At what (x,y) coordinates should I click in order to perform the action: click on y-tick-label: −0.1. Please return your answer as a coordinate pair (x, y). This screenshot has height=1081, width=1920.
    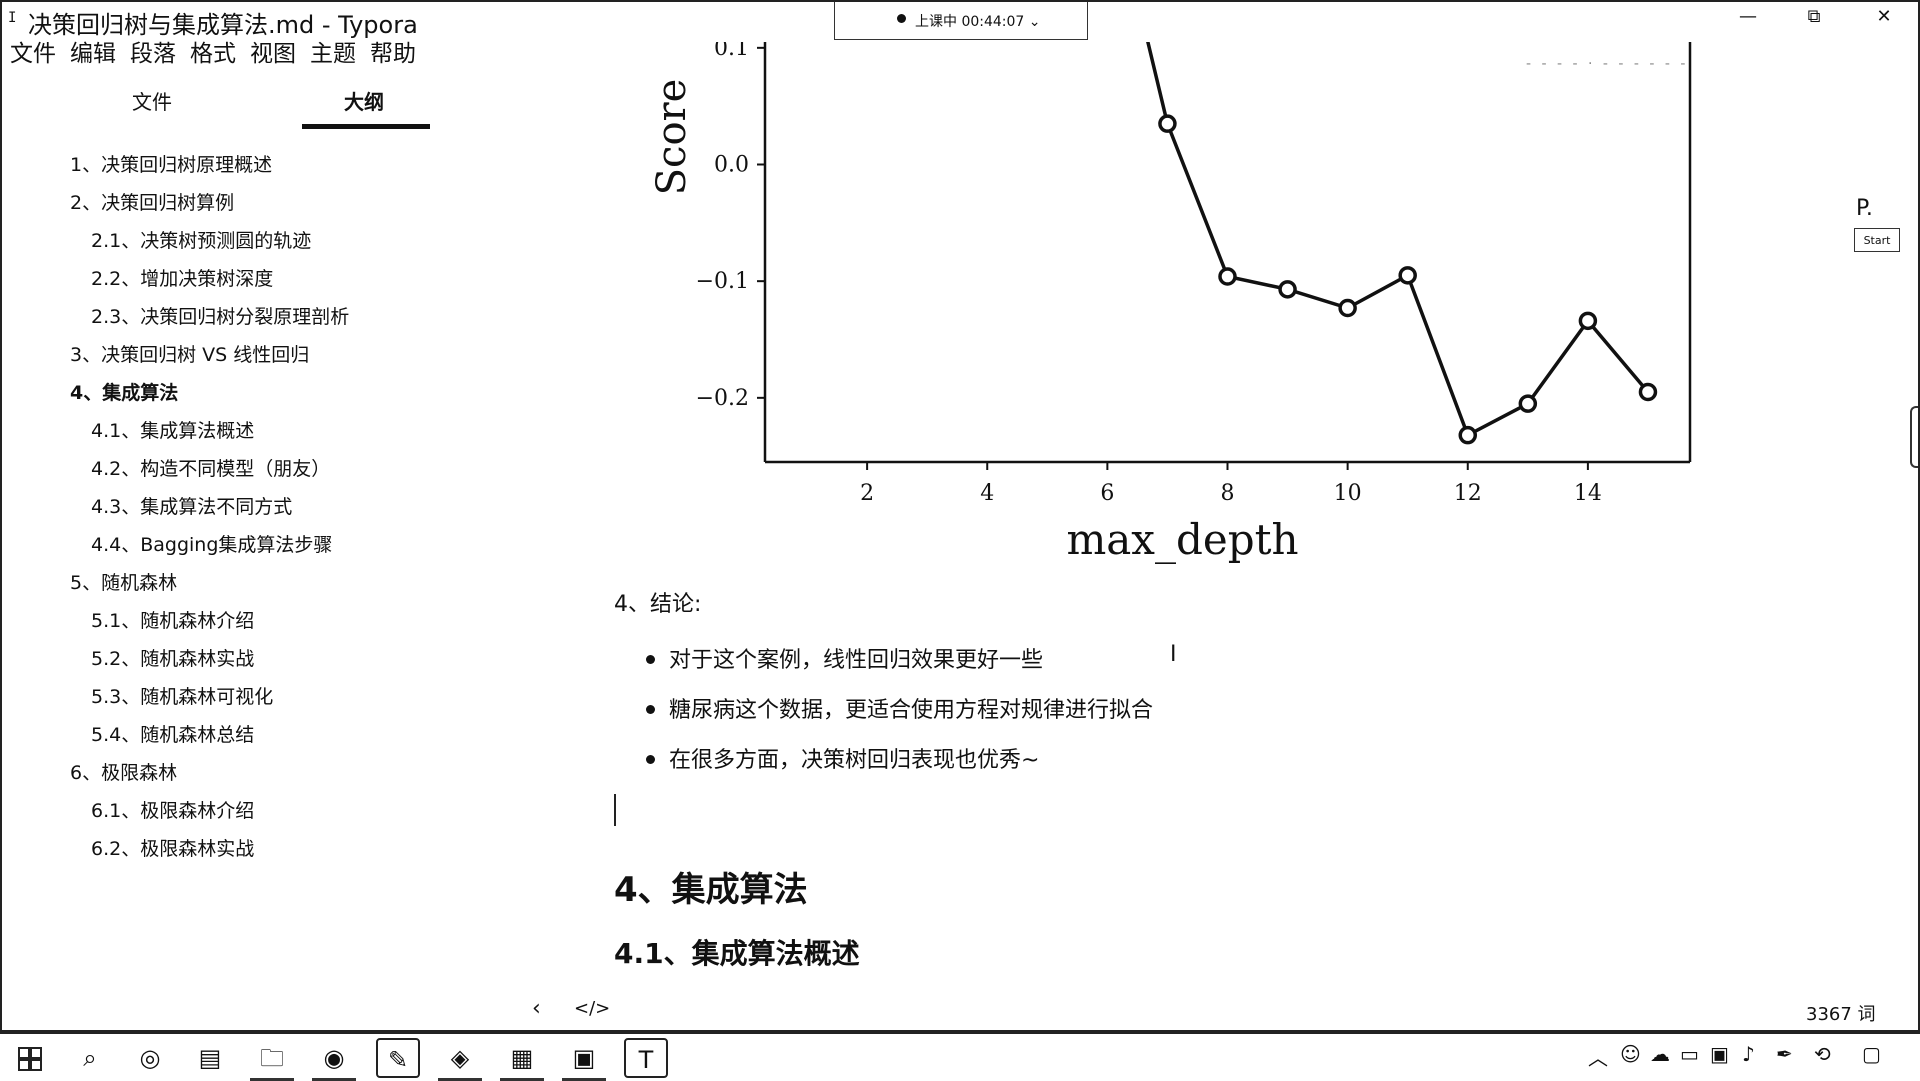
    Looking at the image, I should click on (722, 281).